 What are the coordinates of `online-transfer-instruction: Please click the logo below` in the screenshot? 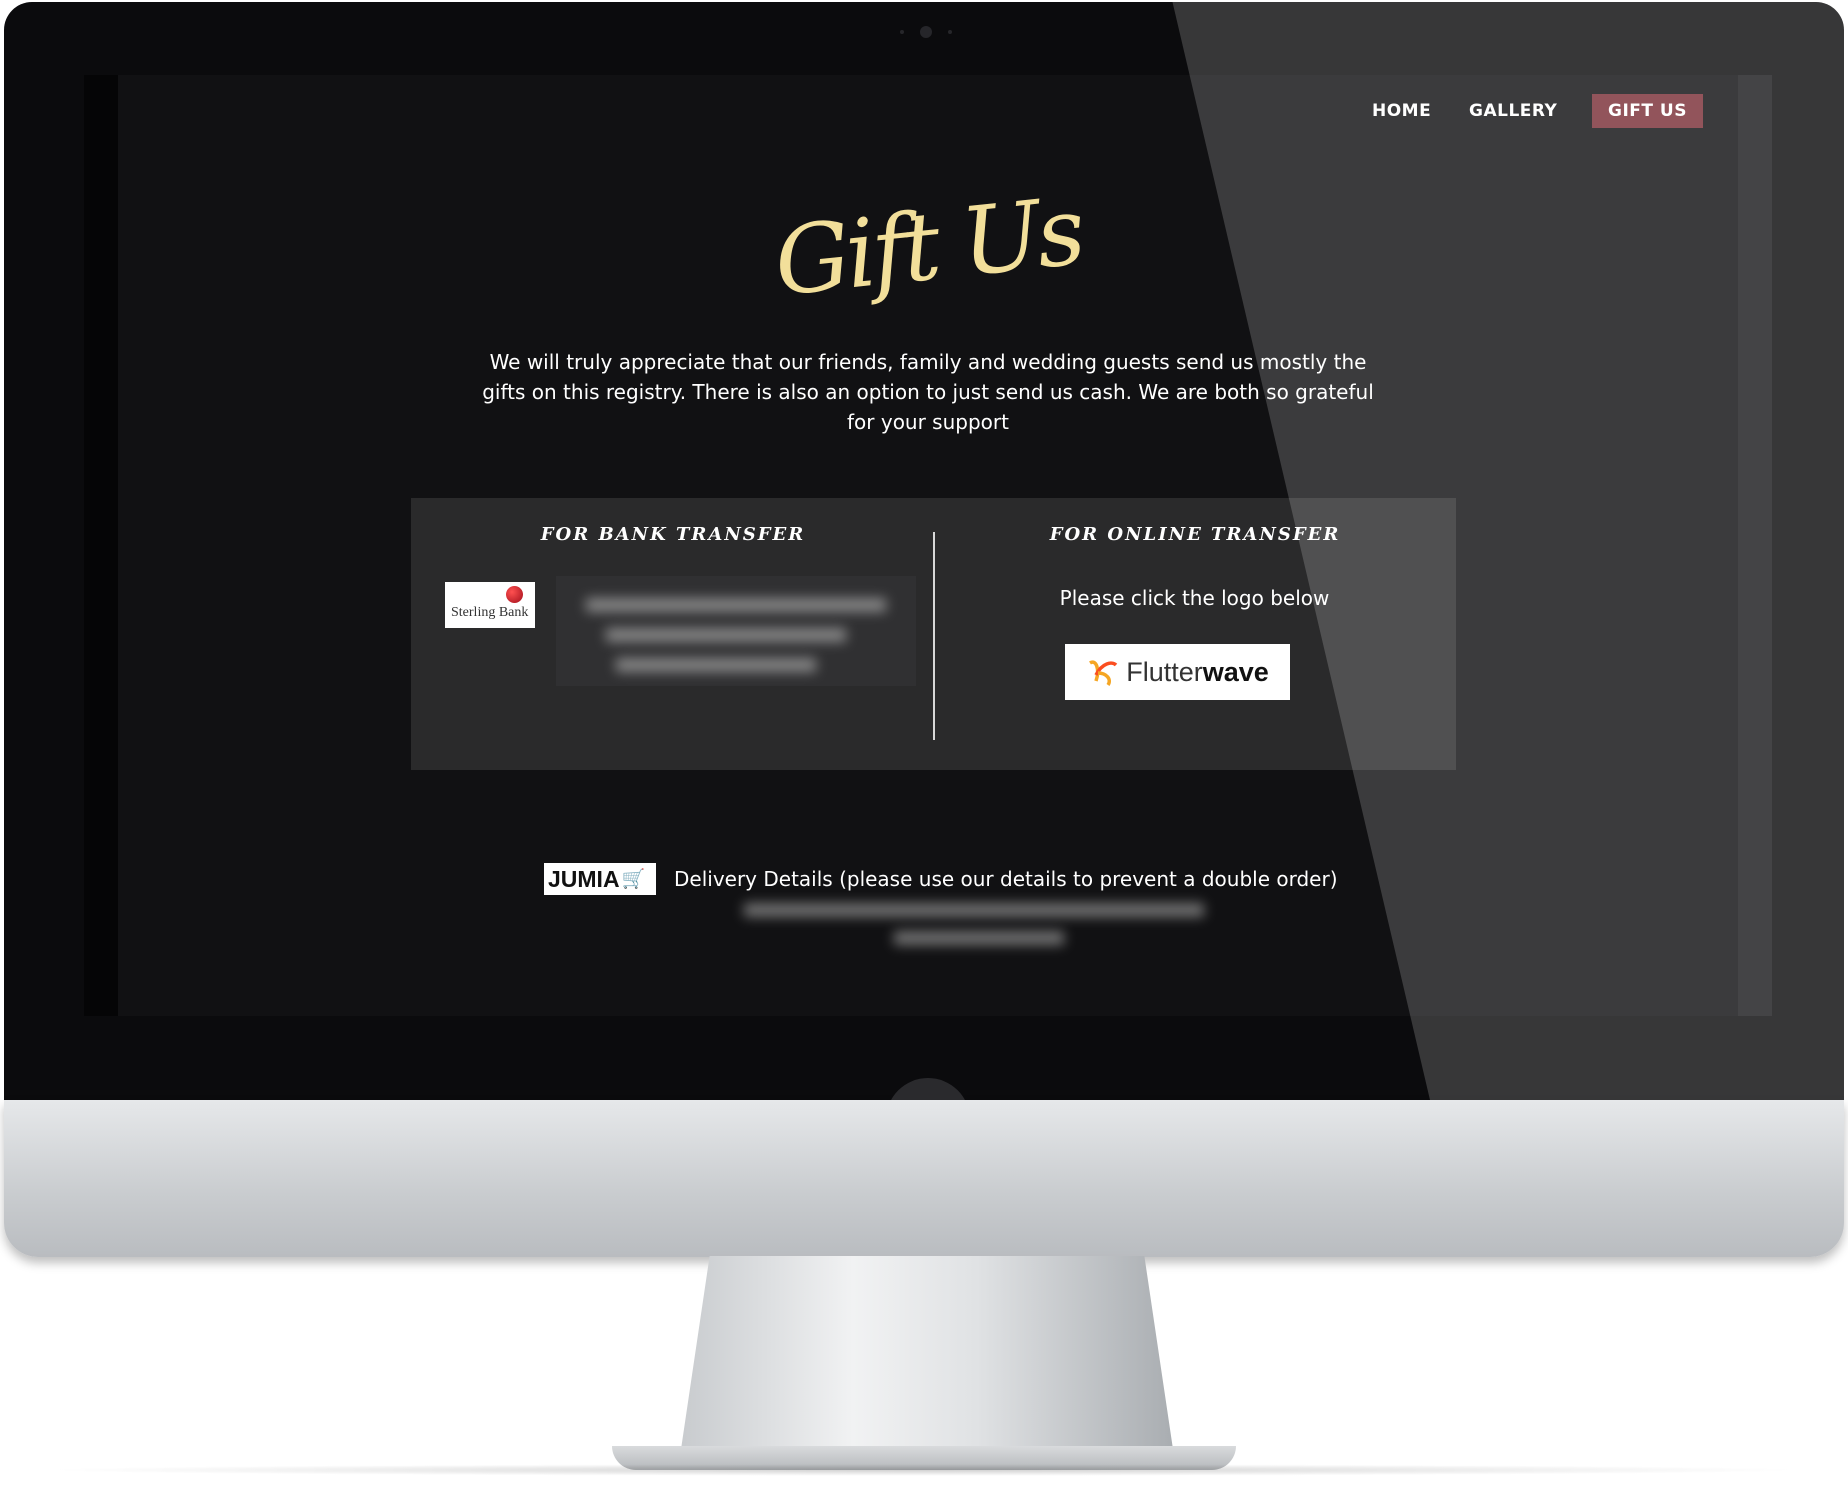 It's located at (1194, 598).